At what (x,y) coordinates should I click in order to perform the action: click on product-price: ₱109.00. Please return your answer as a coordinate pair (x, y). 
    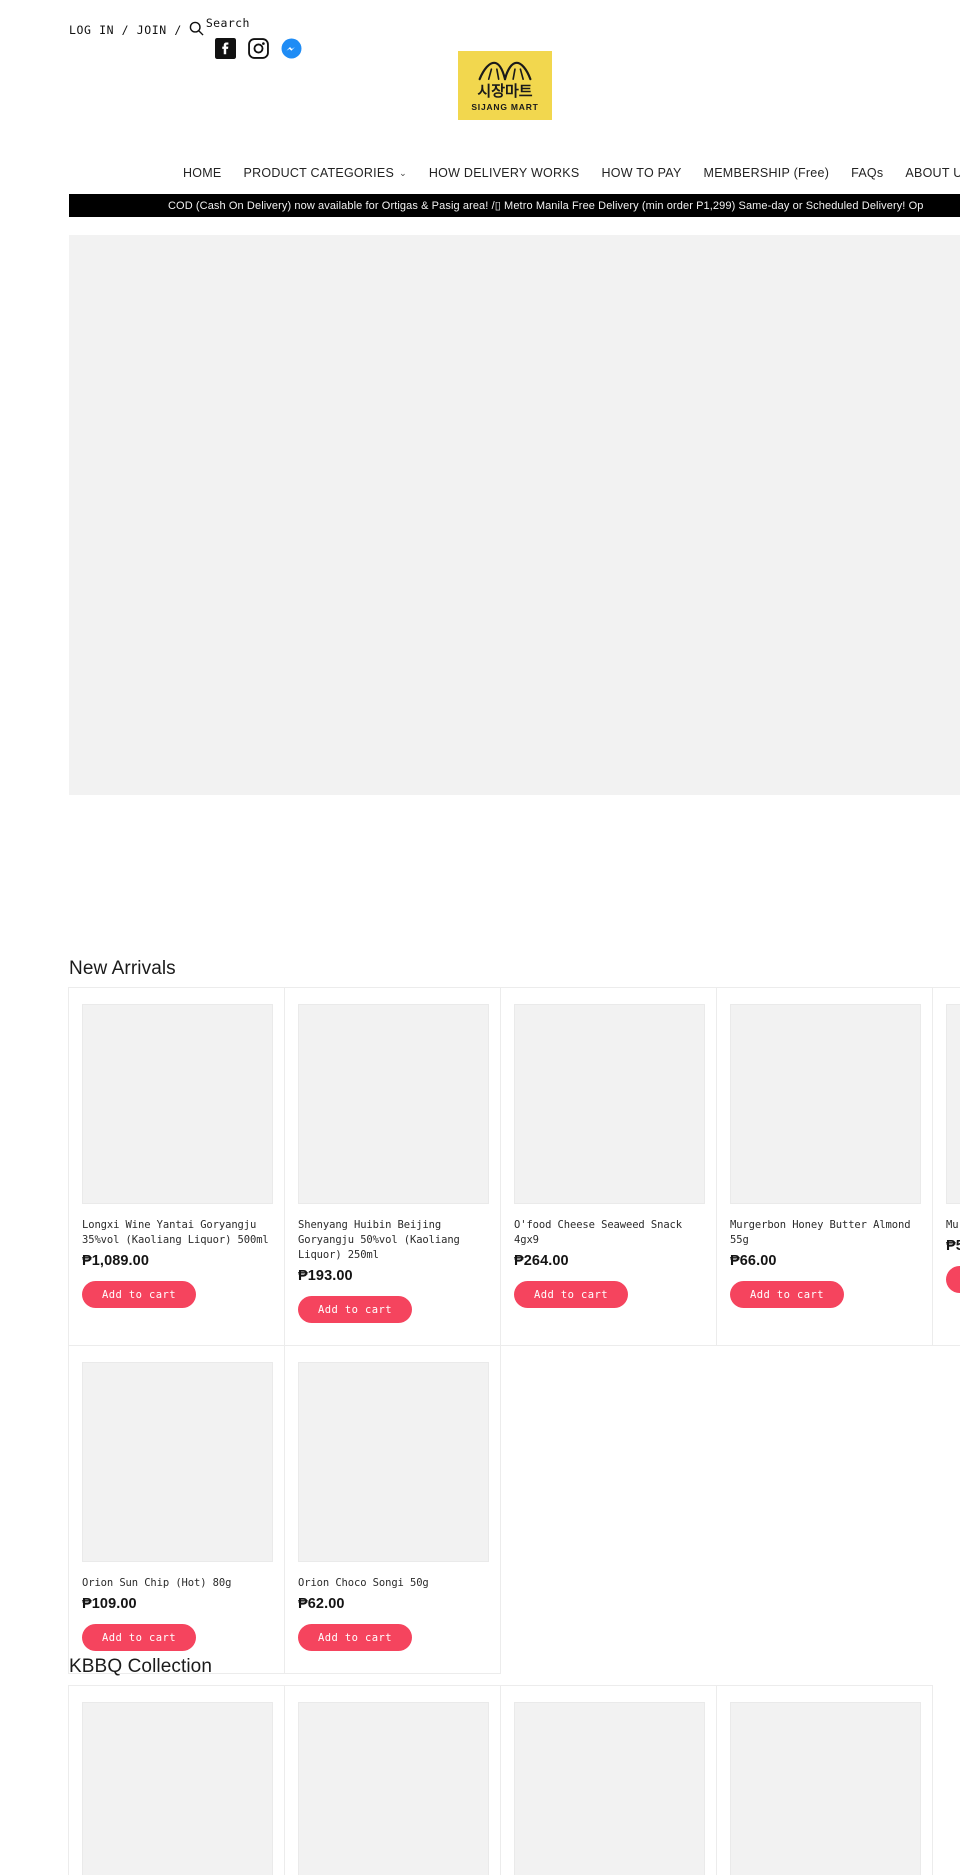
    Looking at the image, I should click on (109, 1604).